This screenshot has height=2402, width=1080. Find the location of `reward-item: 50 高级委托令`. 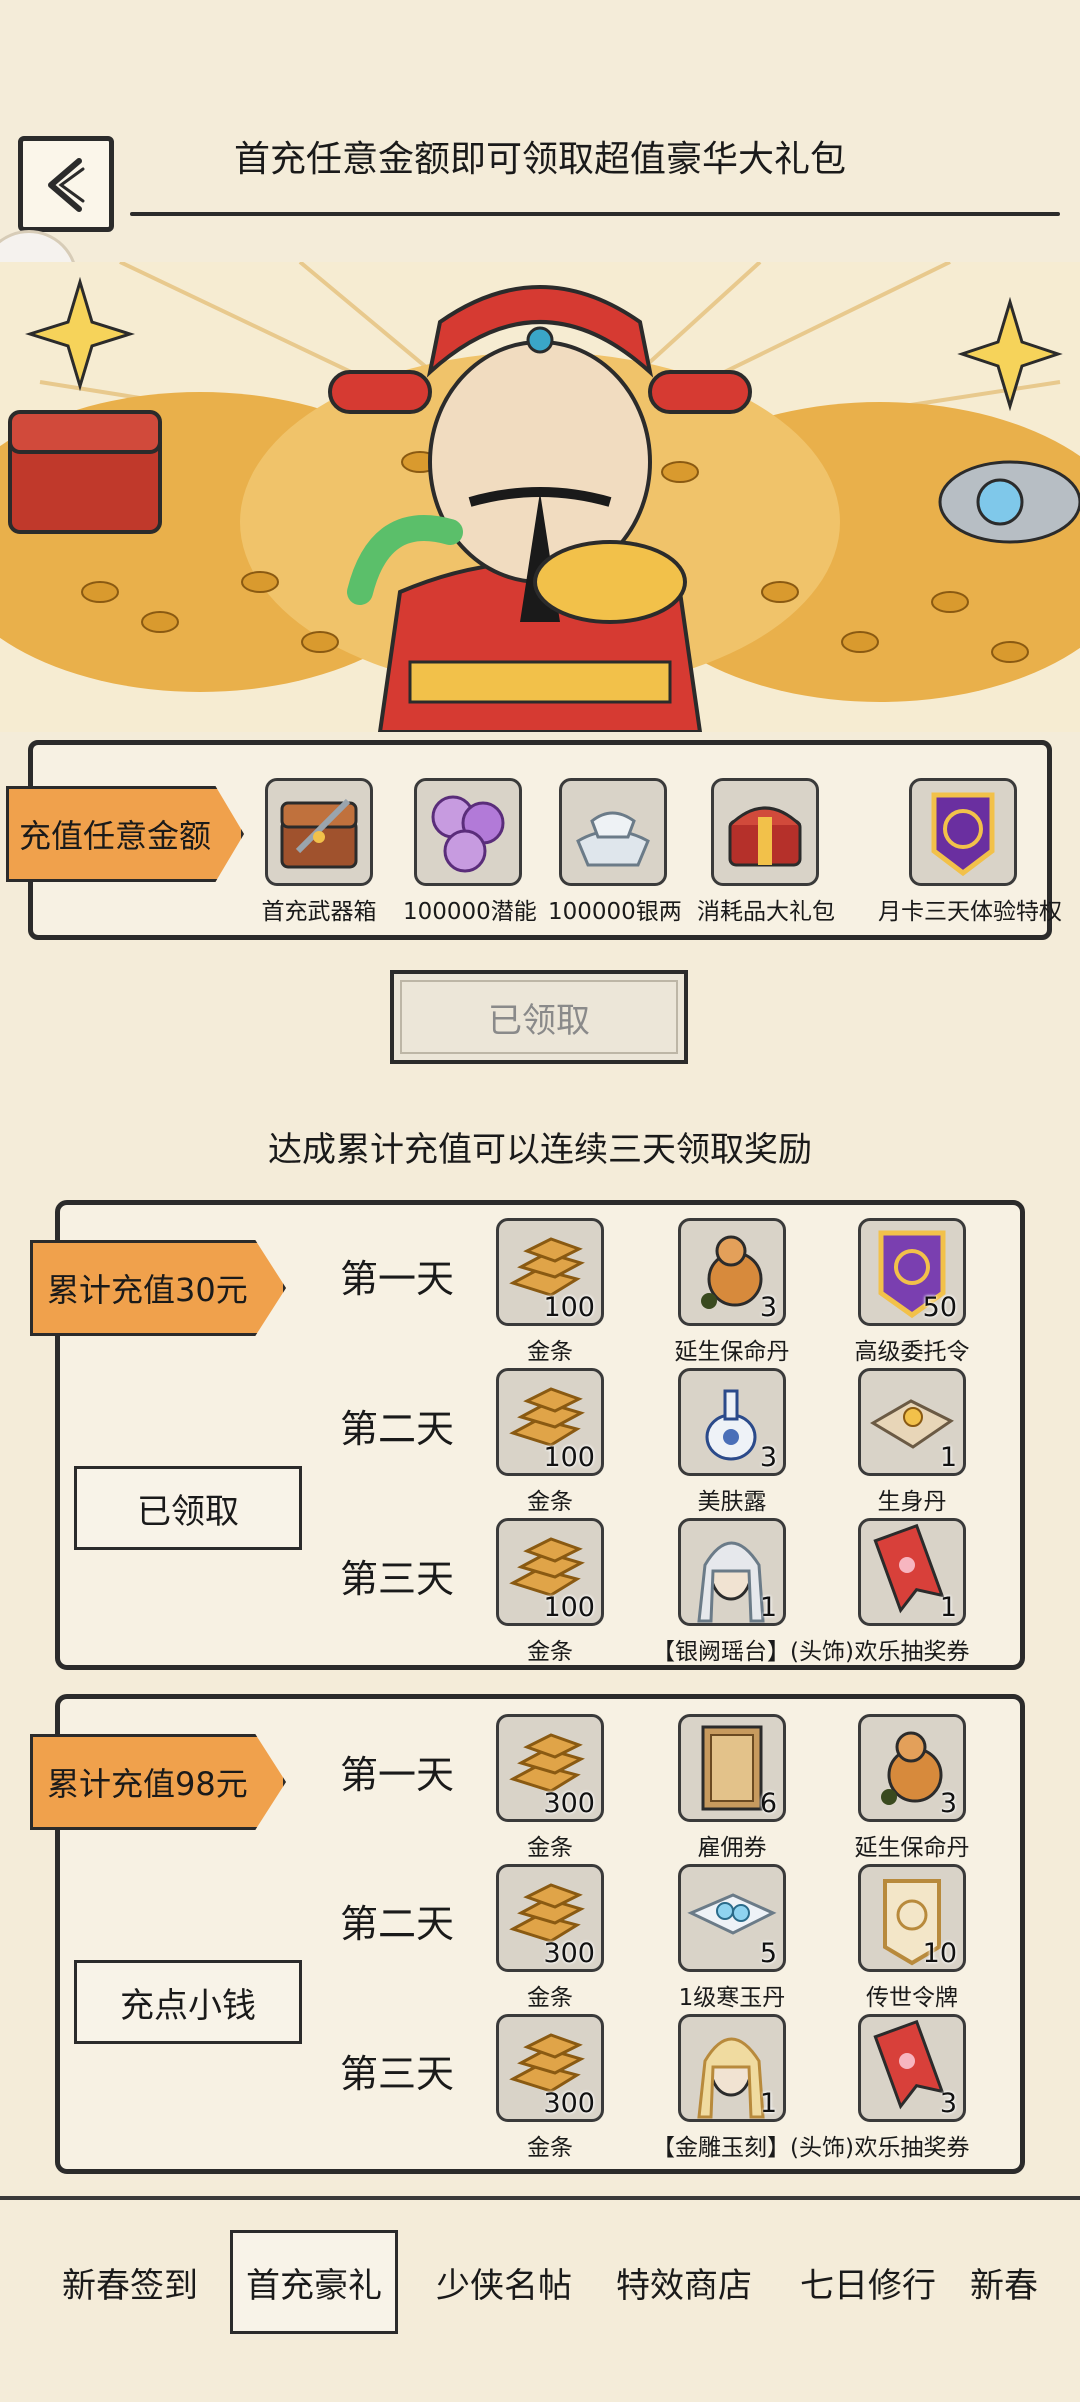

reward-item: 50 高级委托令 is located at coordinates (912, 1292).